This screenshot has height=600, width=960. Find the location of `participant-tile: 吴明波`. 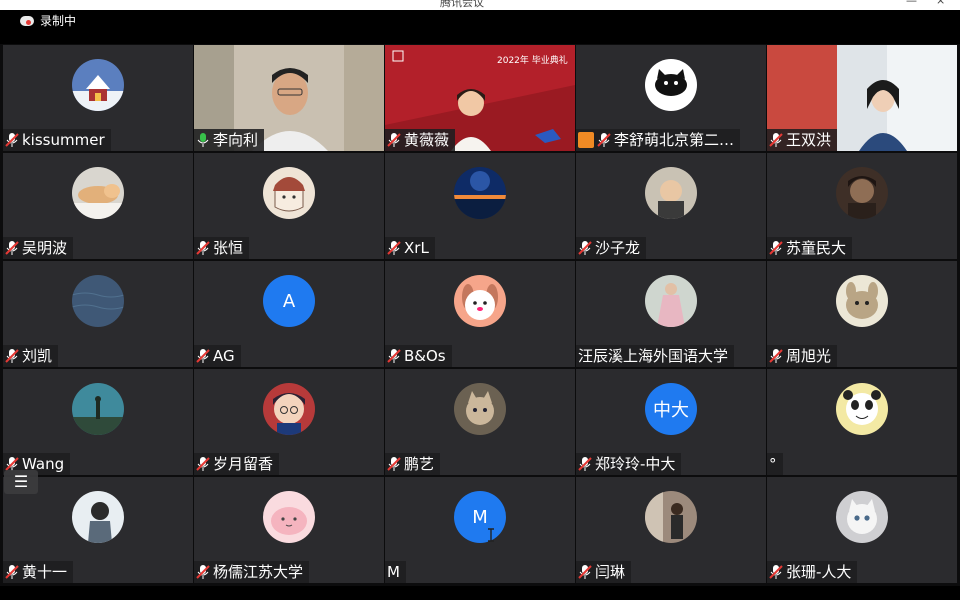

participant-tile: 吴明波 is located at coordinates (98, 206).